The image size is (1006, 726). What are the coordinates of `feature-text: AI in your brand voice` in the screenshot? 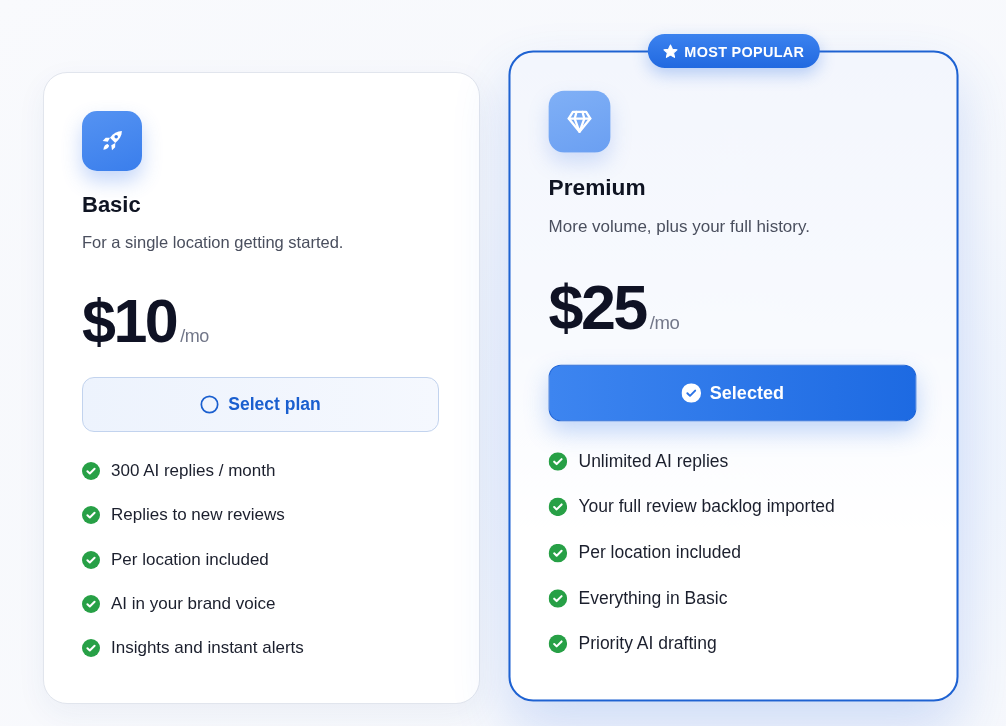 It's located at (193, 603).